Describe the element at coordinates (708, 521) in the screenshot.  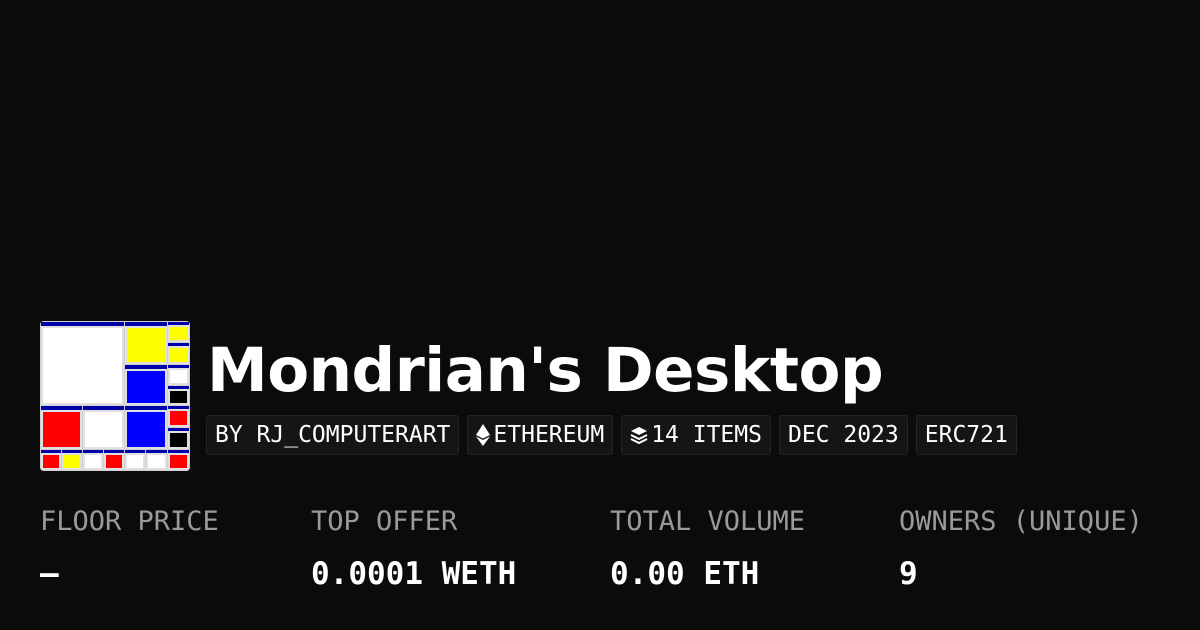
I see `stat-label: TOTAL VOLUME` at that location.